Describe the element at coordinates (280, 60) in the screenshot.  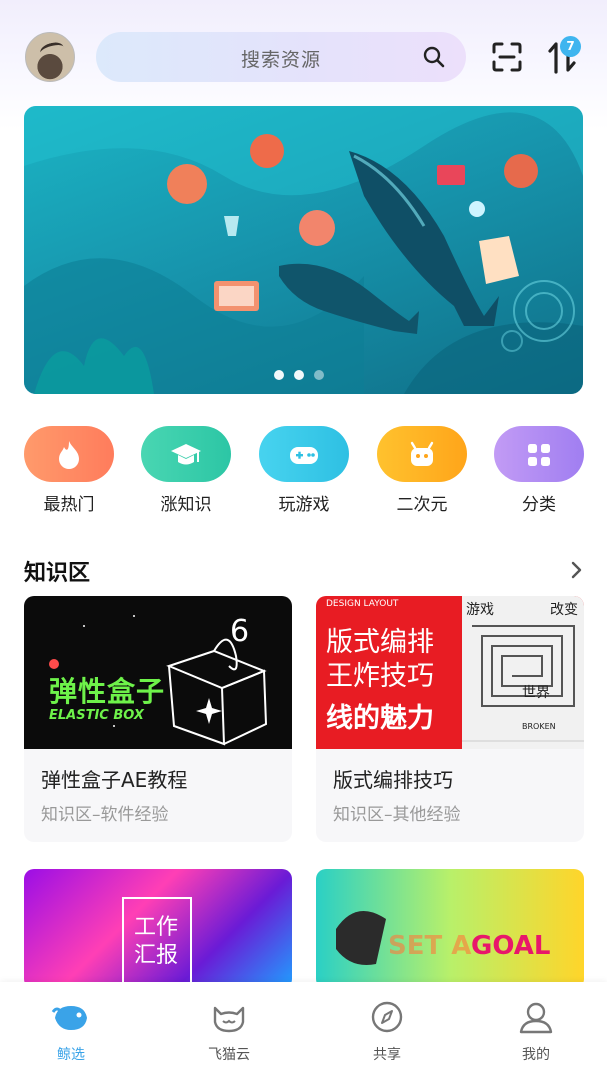
I see `search-placeholder: 搜索资源` at that location.